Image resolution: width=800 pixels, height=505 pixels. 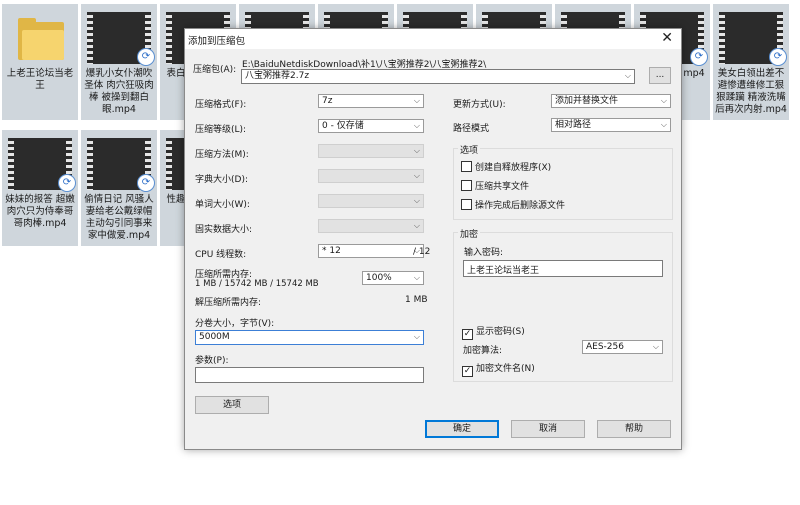 I want to click on mem-comp-value: 1 MB / 15742 MB / 15742 MB, so click(x=257, y=284).